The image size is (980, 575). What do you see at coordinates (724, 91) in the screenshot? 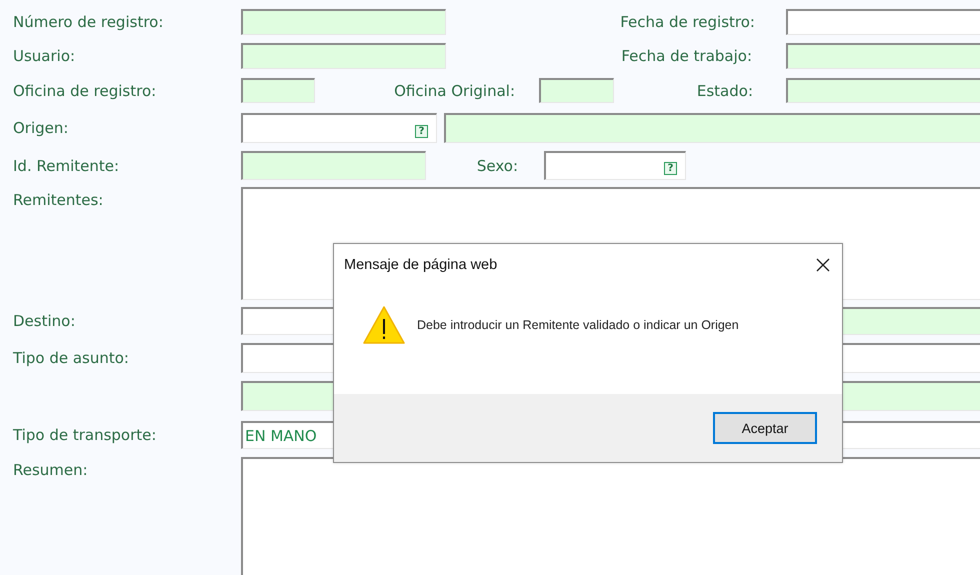
I see `field-label: Estado:` at bounding box center [724, 91].